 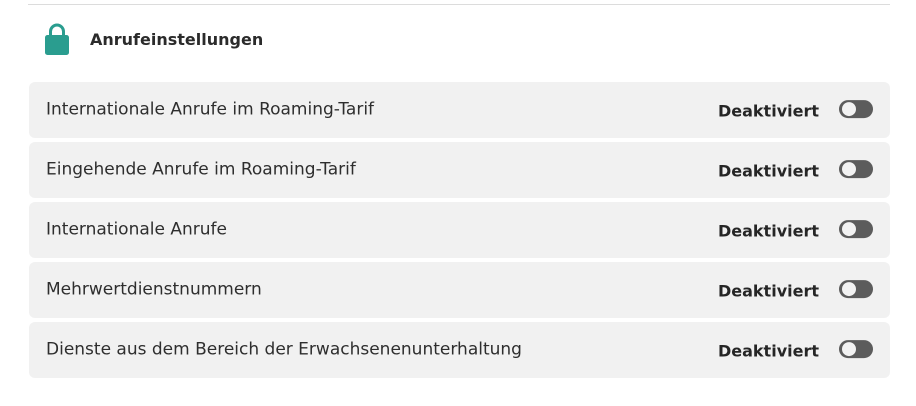 What do you see at coordinates (154, 289) in the screenshot?
I see `setting-label: Mehrwertdienstnummern` at bounding box center [154, 289].